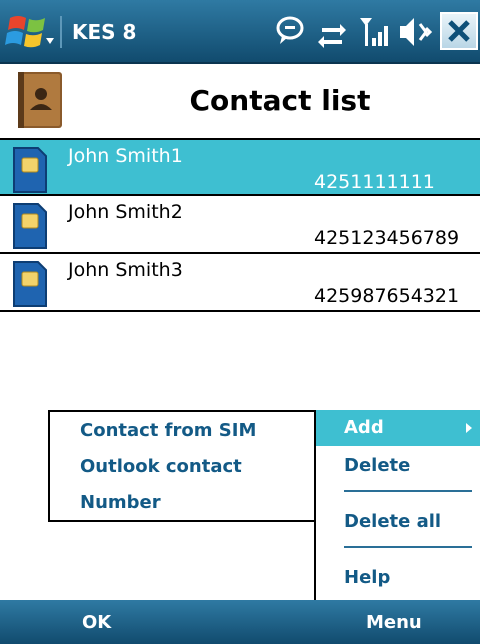 This screenshot has width=480, height=644. I want to click on menu-item-contact-from-sim: Contact from SIM, so click(168, 430).